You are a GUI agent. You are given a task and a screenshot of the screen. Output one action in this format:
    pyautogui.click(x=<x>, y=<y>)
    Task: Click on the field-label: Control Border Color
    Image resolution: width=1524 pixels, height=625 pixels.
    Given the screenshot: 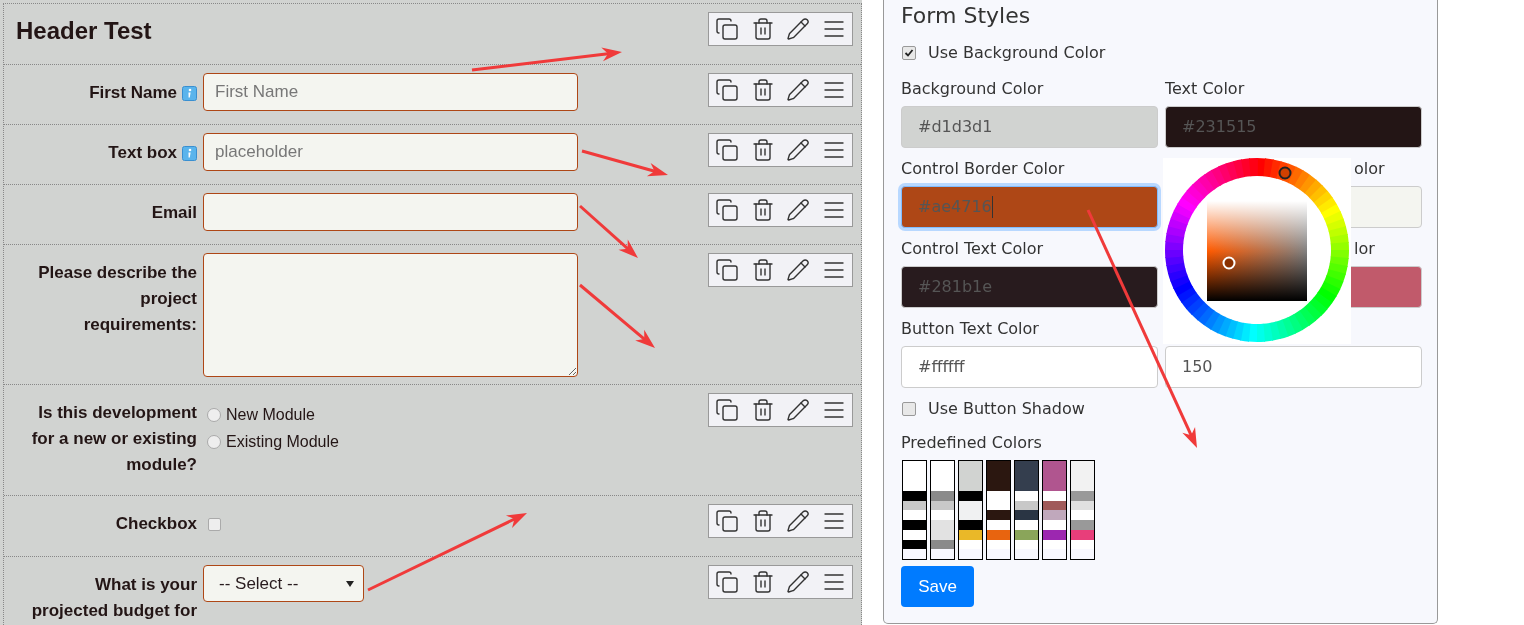 What is the action you would take?
    pyautogui.click(x=983, y=169)
    